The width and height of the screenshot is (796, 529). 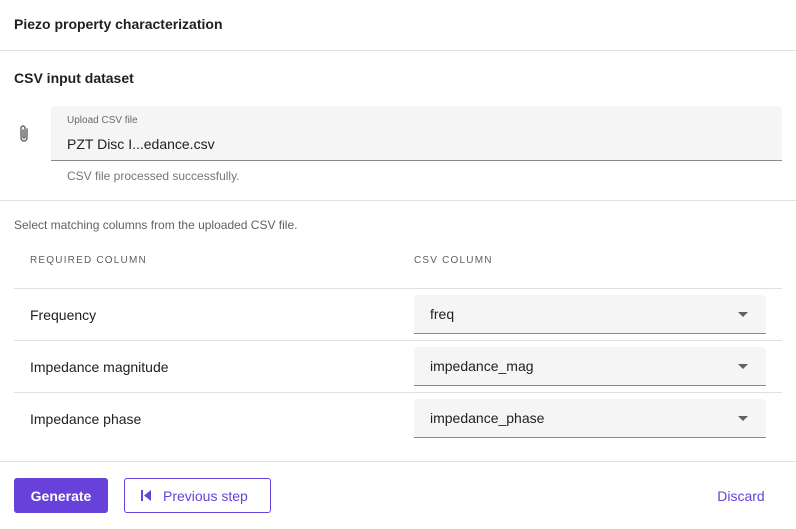 I want to click on previous-step-button: Previous step, so click(x=197, y=495).